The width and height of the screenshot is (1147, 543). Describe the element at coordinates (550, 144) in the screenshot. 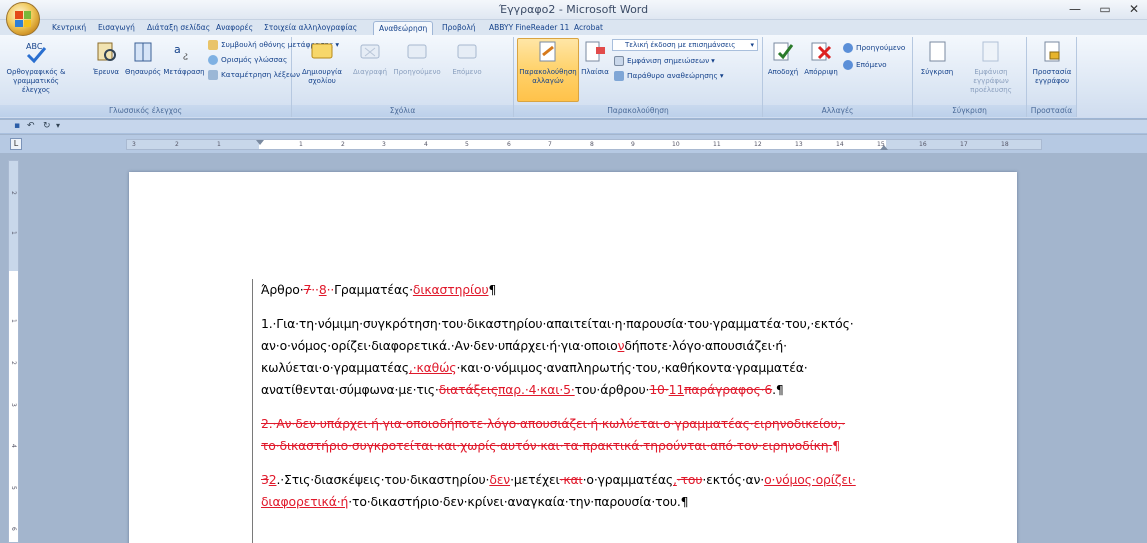

I see `ruler-tick: 7` at that location.